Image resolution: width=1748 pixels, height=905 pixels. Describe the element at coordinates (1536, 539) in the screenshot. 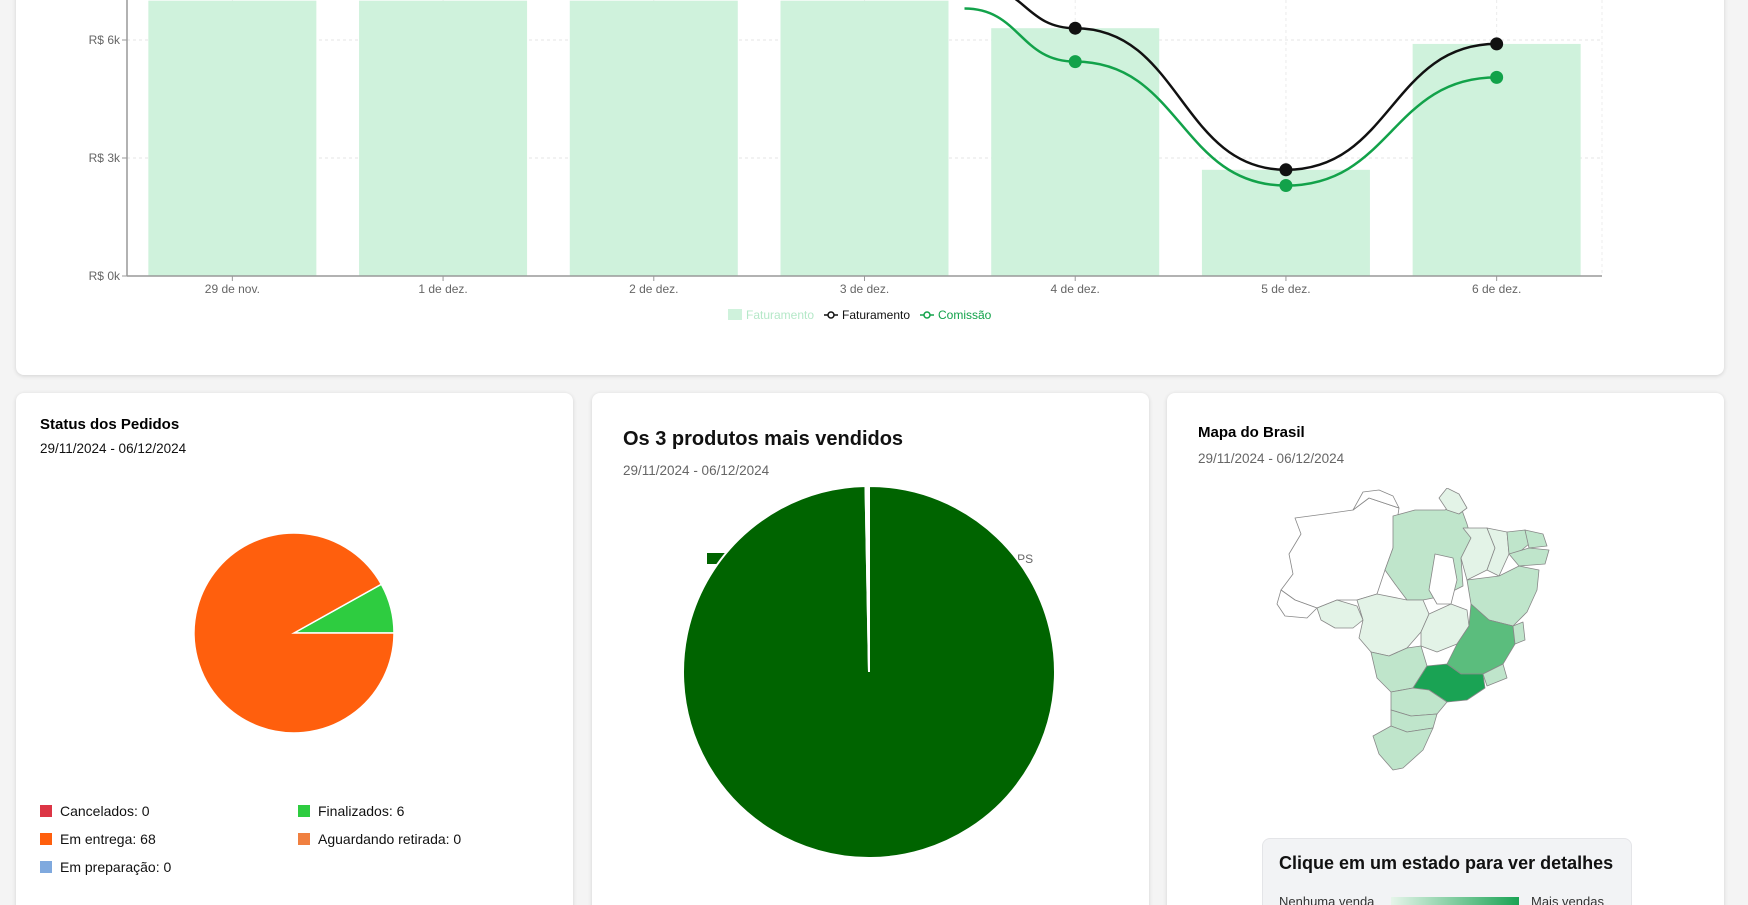

I see `state-rn-pb` at that location.